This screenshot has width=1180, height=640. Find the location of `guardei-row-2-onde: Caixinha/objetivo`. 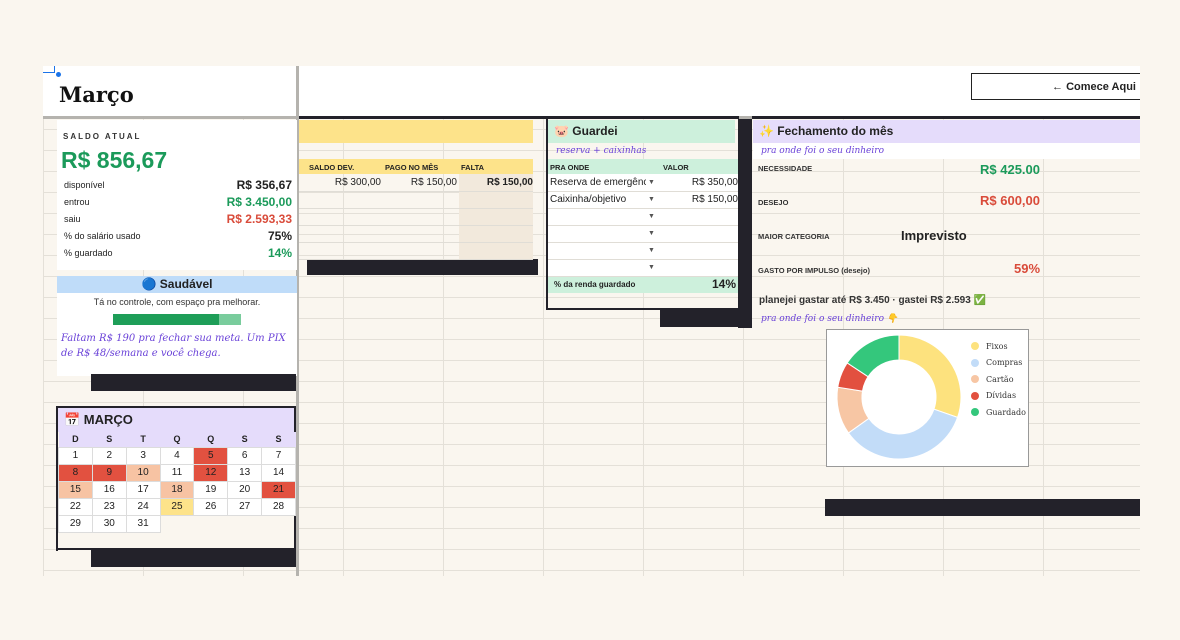

guardei-row-2-onde: Caixinha/objetivo is located at coordinates (598, 199).